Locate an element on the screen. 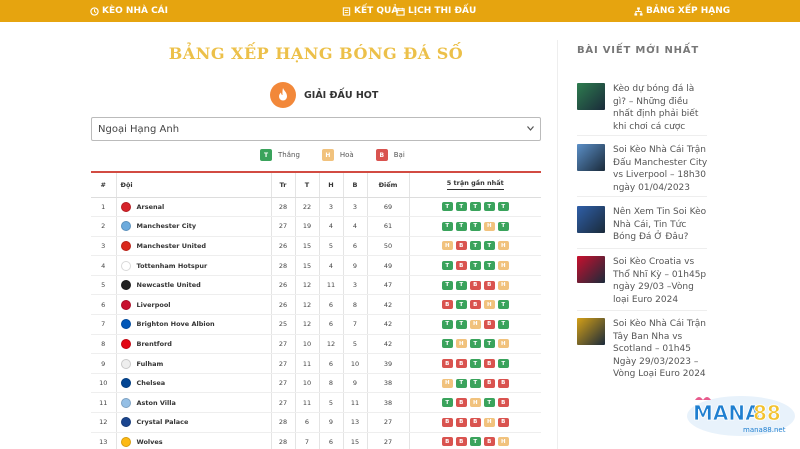 This screenshot has width=800, height=449. lost-cell: 3 is located at coordinates (355, 285).